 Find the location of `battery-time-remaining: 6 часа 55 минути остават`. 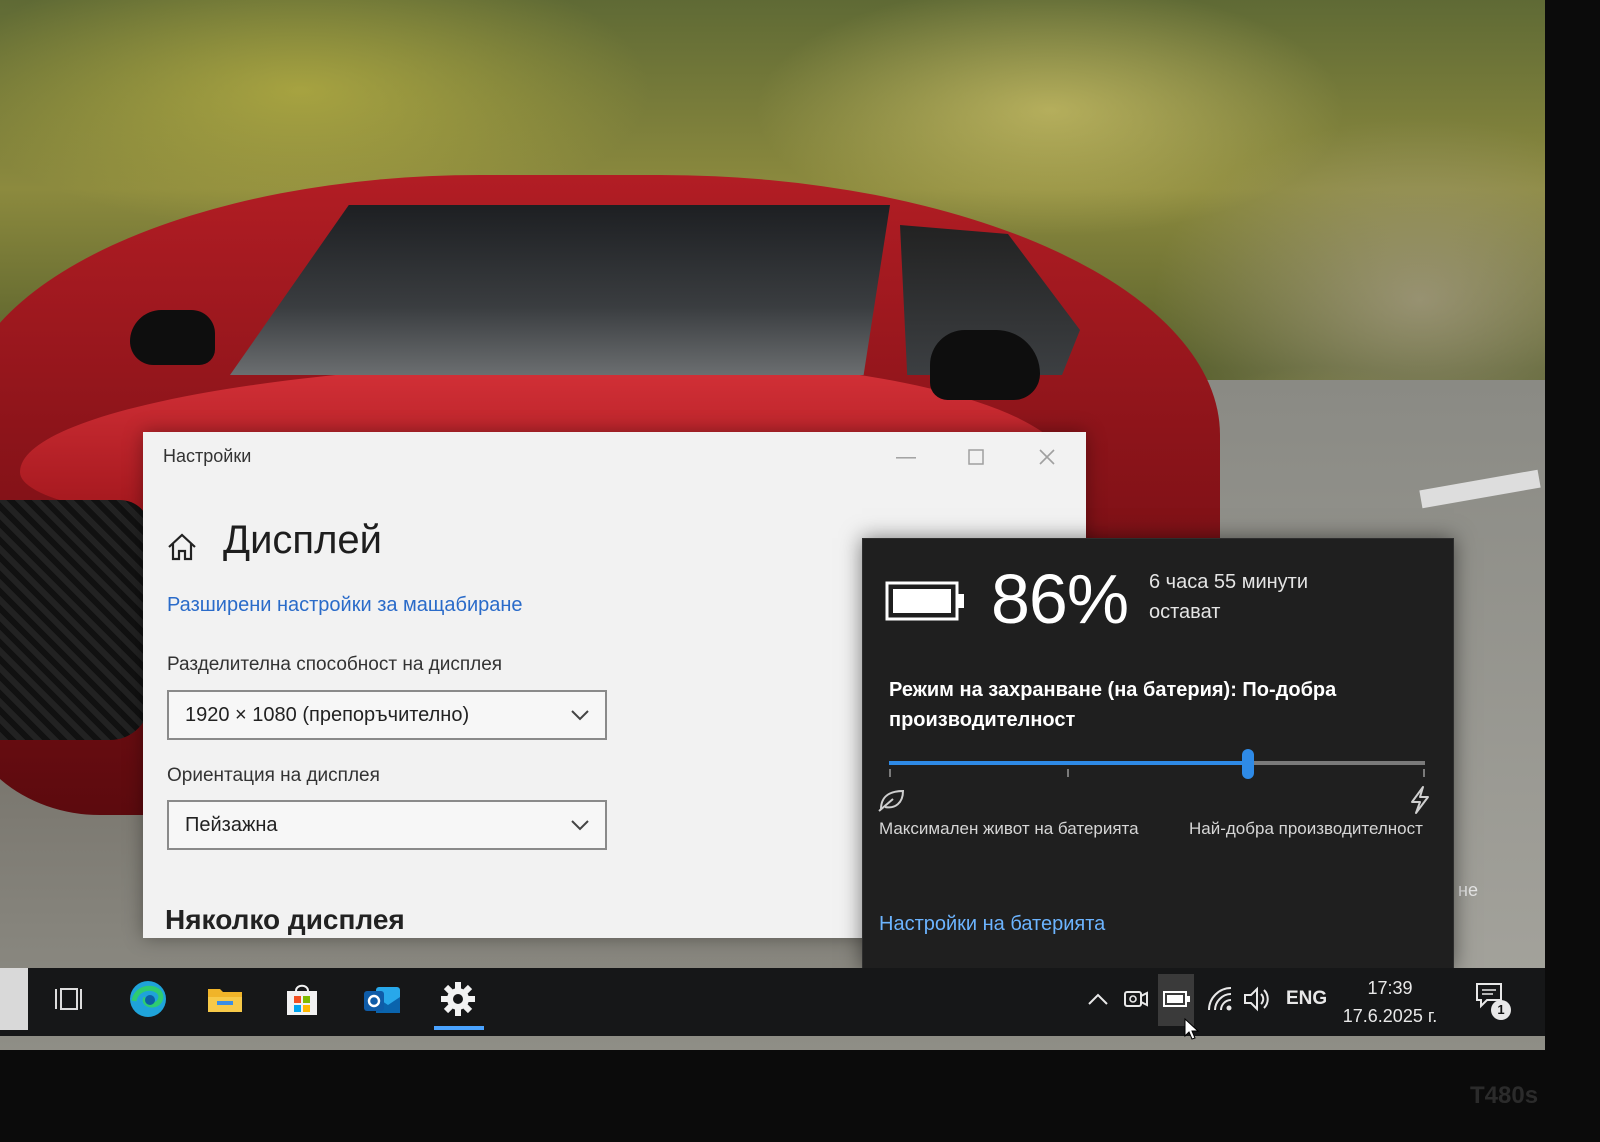

battery-time-remaining: 6 часа 55 минути остават is located at coordinates (1229, 597).